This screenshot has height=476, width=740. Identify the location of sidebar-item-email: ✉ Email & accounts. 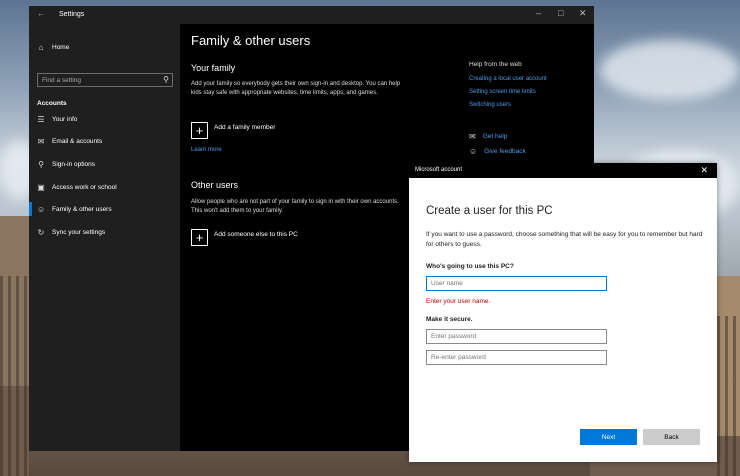
(70, 141).